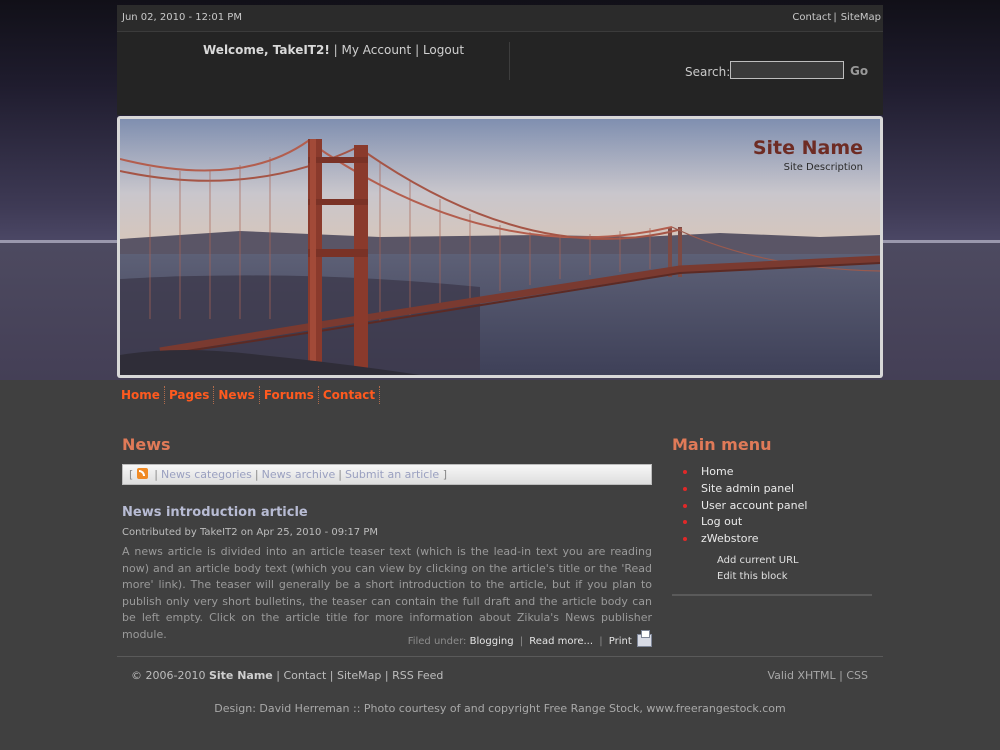 This screenshot has width=1000, height=750. Describe the element at coordinates (206, 474) in the screenshot. I see `news-categories-link: News categories` at that location.